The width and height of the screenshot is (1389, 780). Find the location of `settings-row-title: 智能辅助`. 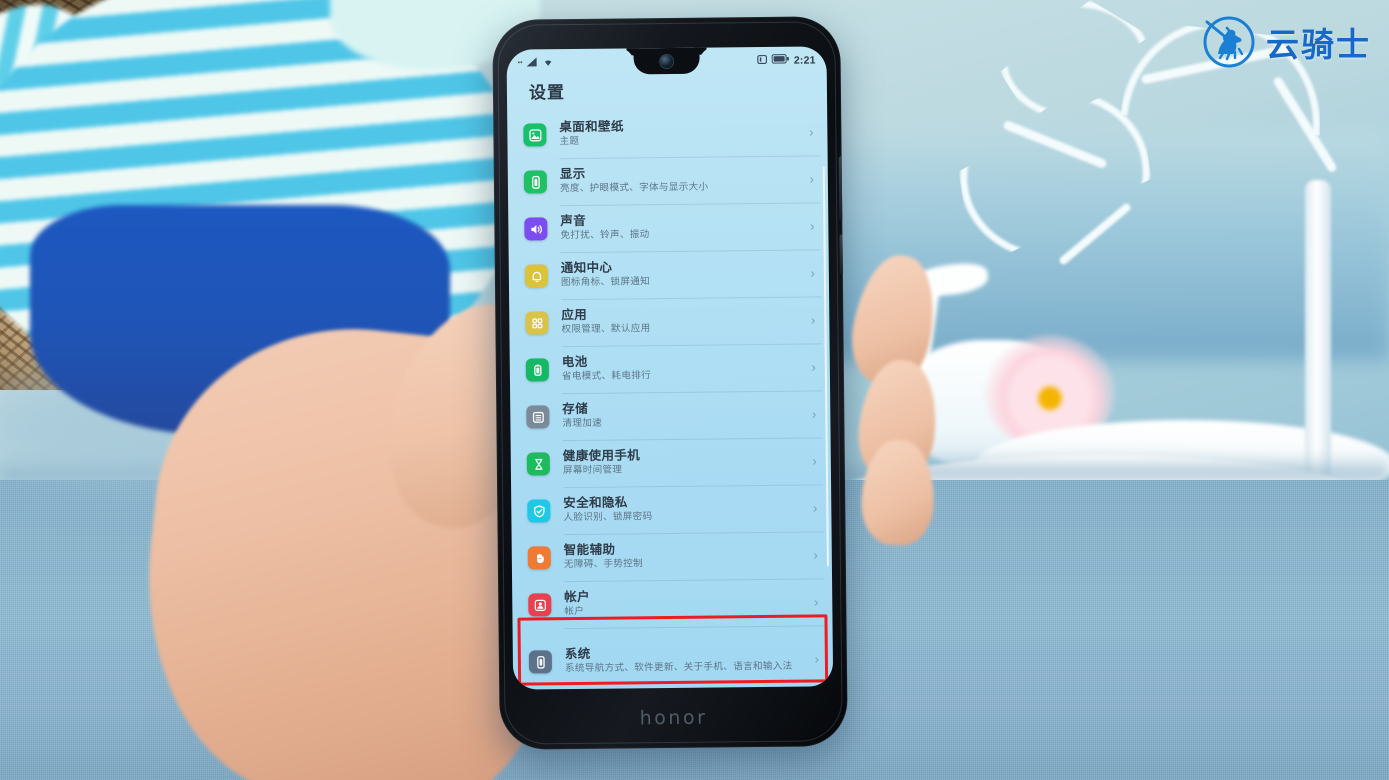

settings-row-title: 智能辅助 is located at coordinates (589, 549).